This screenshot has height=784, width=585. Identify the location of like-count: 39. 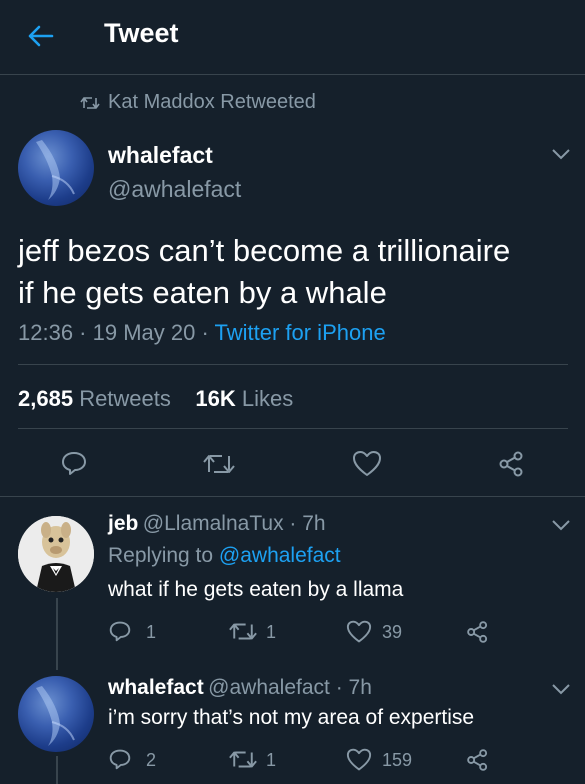
(392, 632).